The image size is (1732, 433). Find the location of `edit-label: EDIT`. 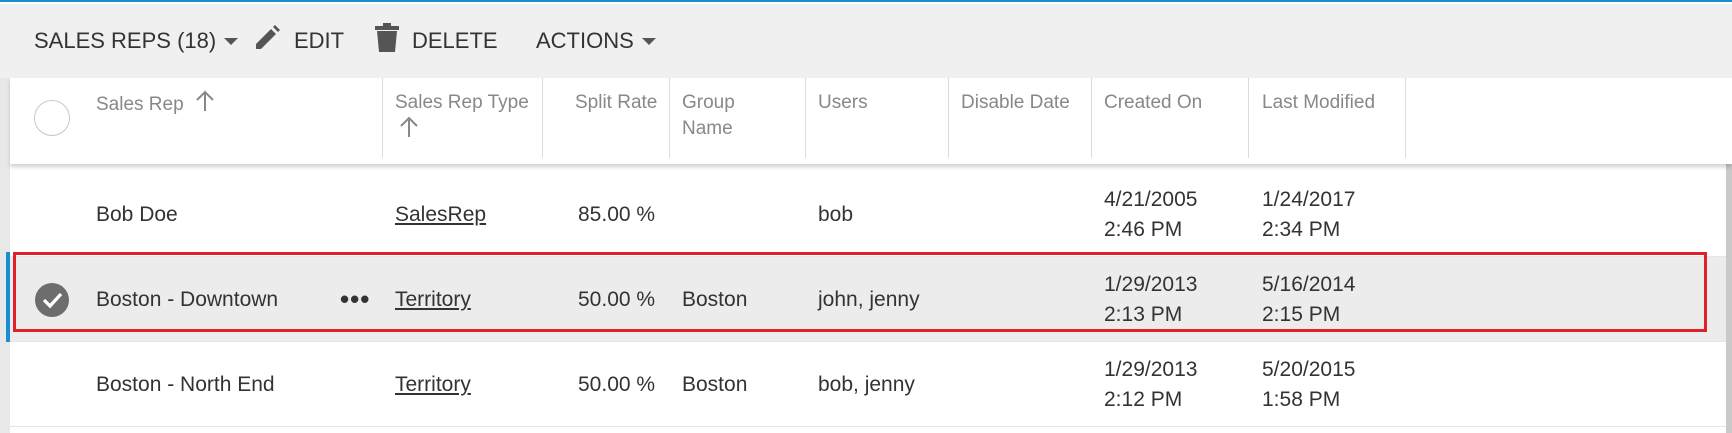

edit-label: EDIT is located at coordinates (319, 40).